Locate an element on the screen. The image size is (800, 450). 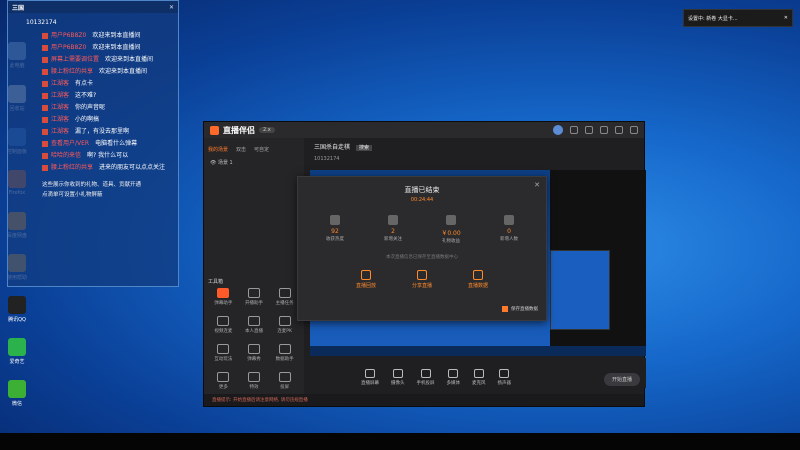
tool-item: 投屏 is located at coordinates (284, 381).